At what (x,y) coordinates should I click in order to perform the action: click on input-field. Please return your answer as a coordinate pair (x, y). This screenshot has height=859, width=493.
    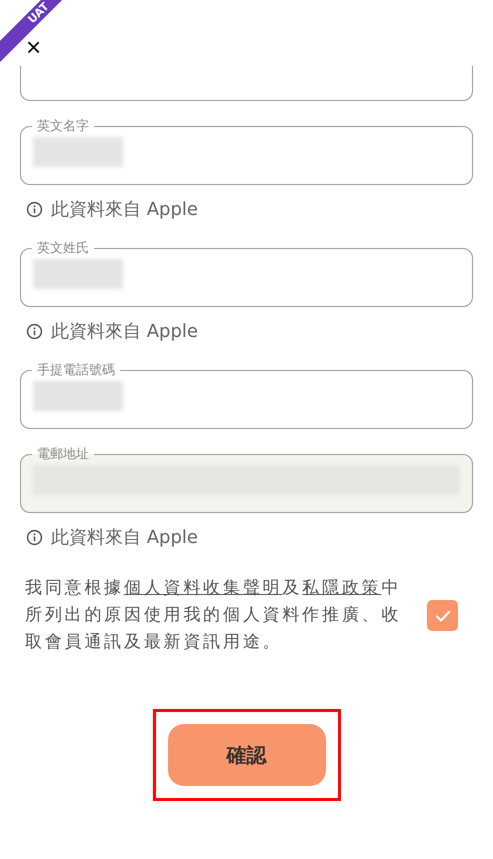
    Looking at the image, I should click on (246, 83).